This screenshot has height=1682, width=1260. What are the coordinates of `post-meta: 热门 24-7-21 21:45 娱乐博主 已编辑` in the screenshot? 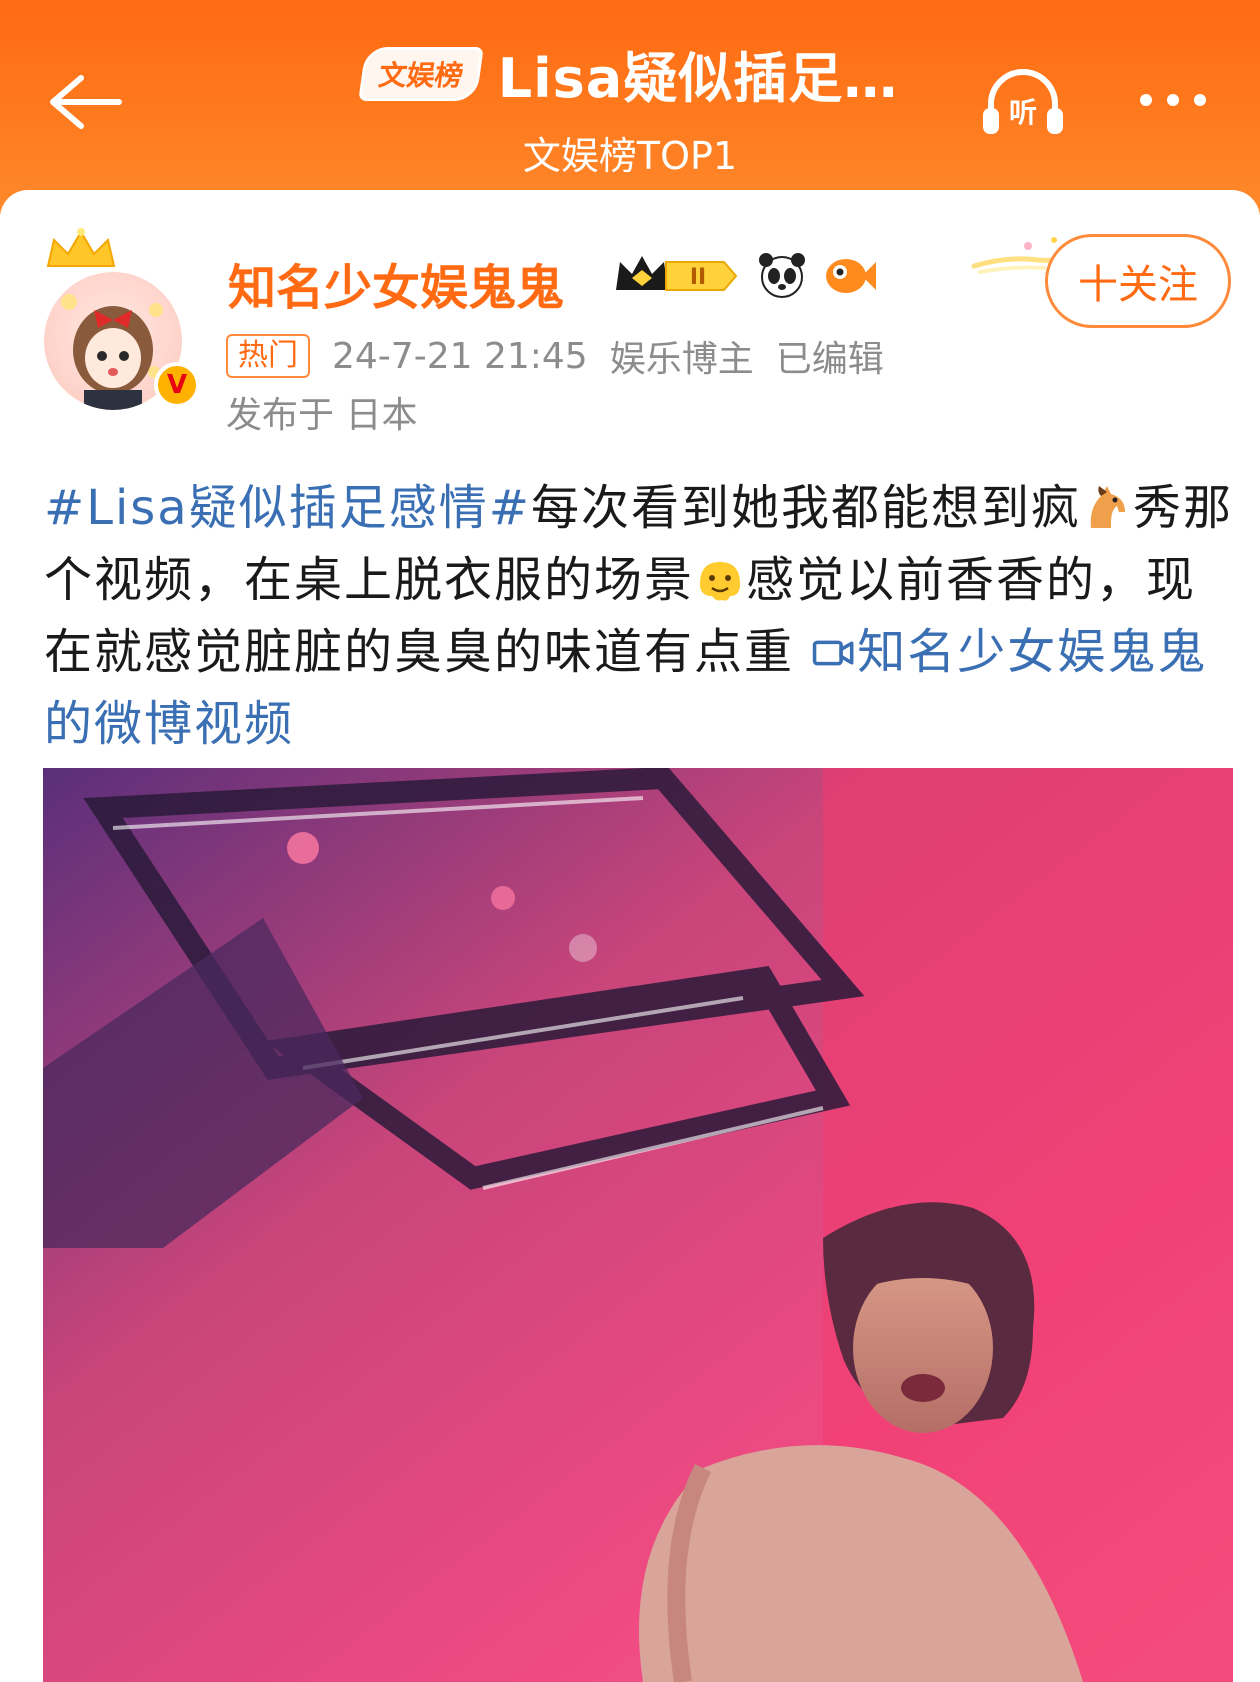 It's located at (555, 356).